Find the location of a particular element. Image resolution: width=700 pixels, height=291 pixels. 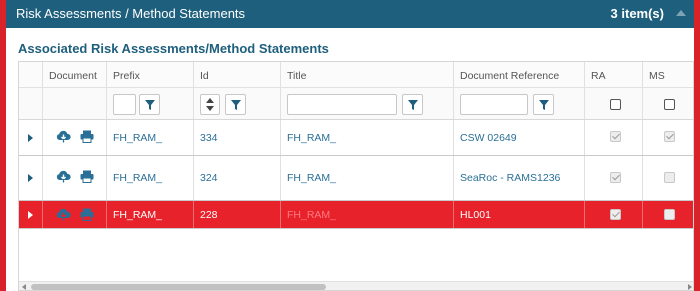

grid-filter-row is located at coordinates (356, 104).